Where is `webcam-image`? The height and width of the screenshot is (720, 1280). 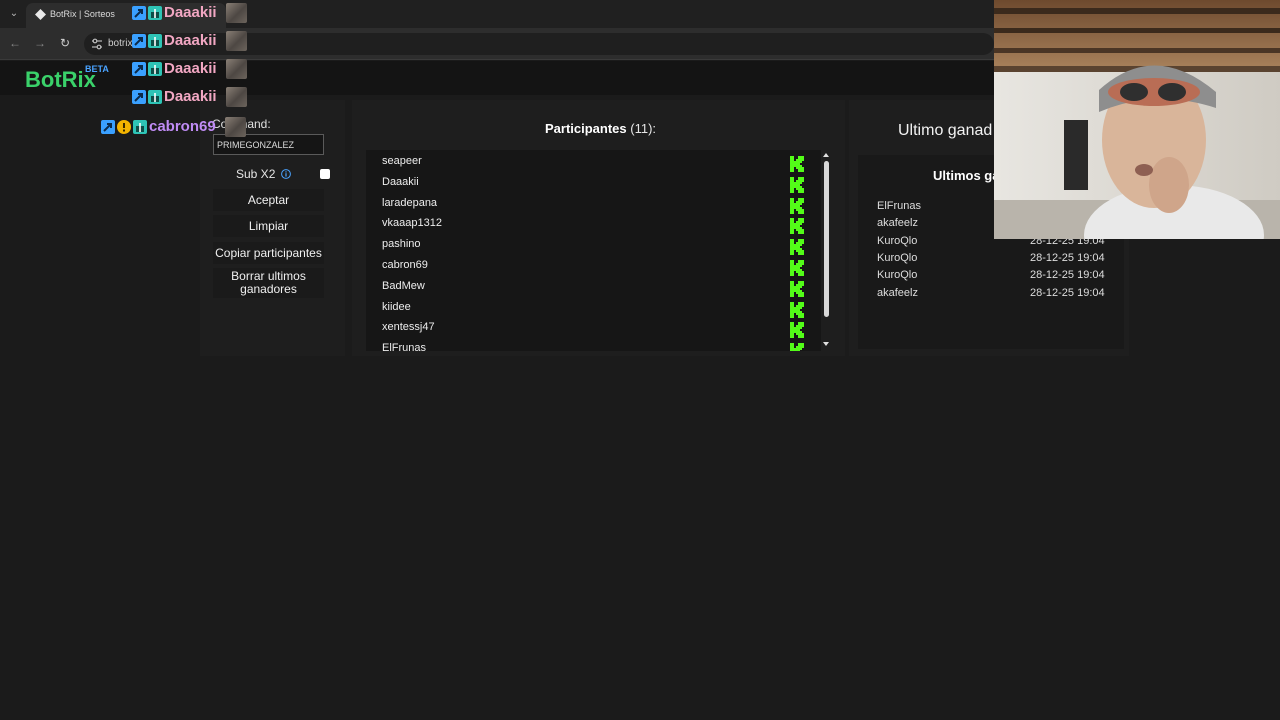
webcam-image is located at coordinates (1137, 119).